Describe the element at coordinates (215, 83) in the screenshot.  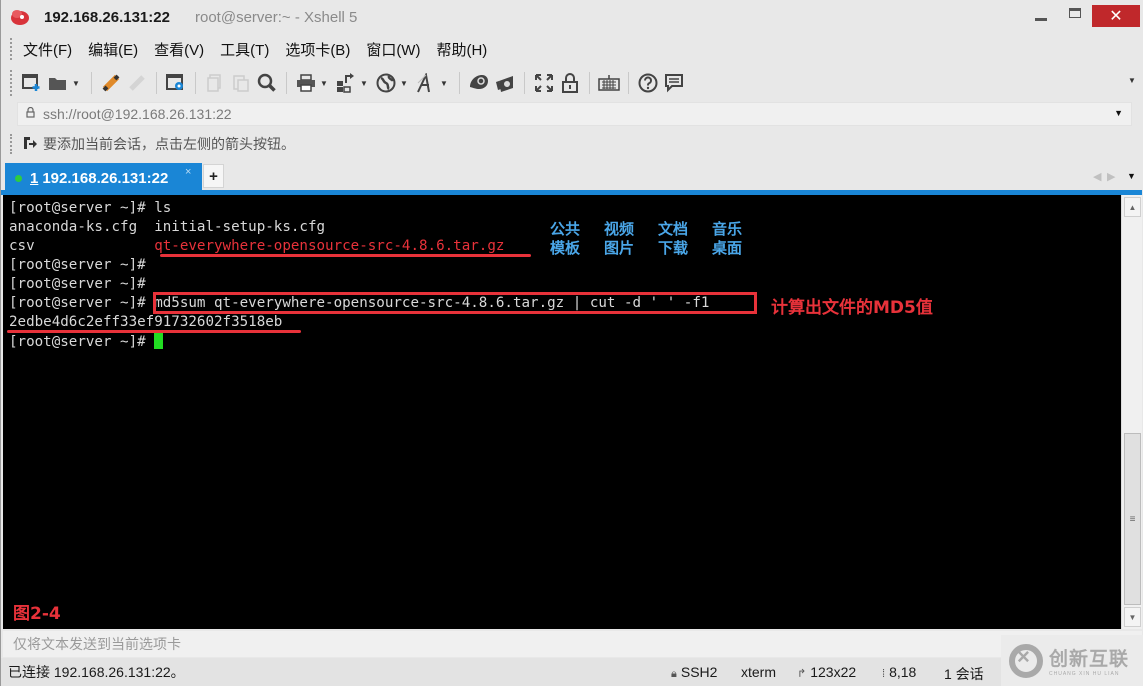
I see `copy-button` at that location.